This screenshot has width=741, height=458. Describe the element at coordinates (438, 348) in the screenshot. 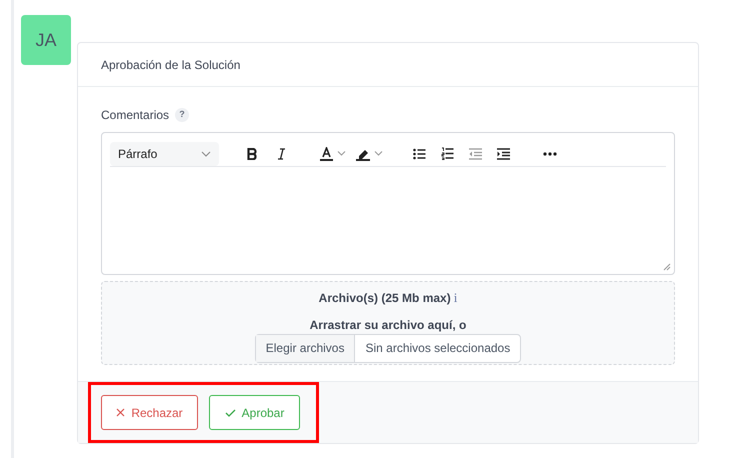

I see `file-status: Sin archivos seleccionados` at that location.